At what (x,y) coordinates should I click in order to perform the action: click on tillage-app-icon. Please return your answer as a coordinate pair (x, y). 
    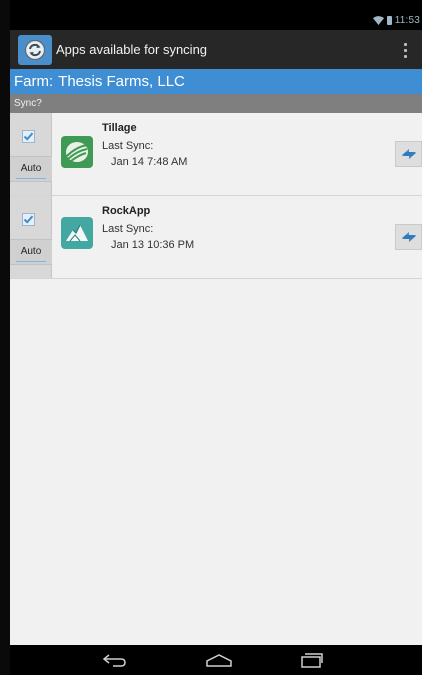
    Looking at the image, I should click on (77, 152).